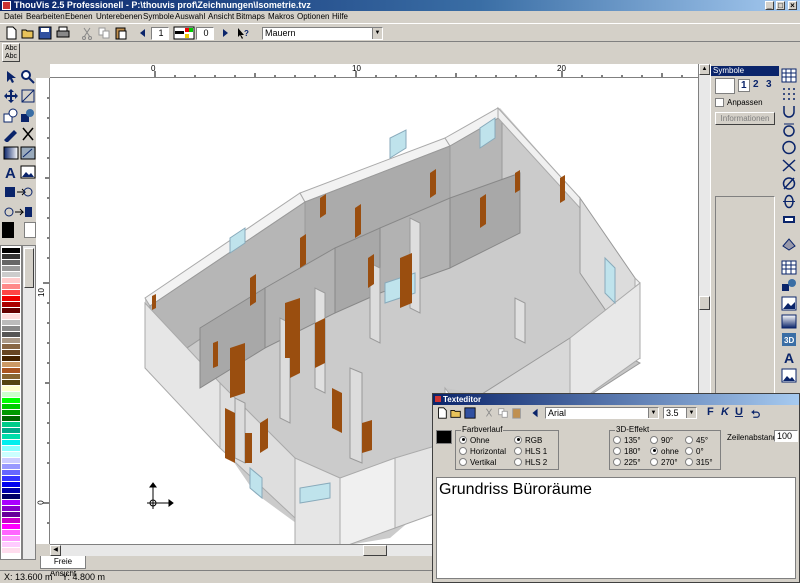 The width and height of the screenshot is (800, 583). What do you see at coordinates (789, 75) in the screenshot?
I see `grid-view-icon` at bounding box center [789, 75].